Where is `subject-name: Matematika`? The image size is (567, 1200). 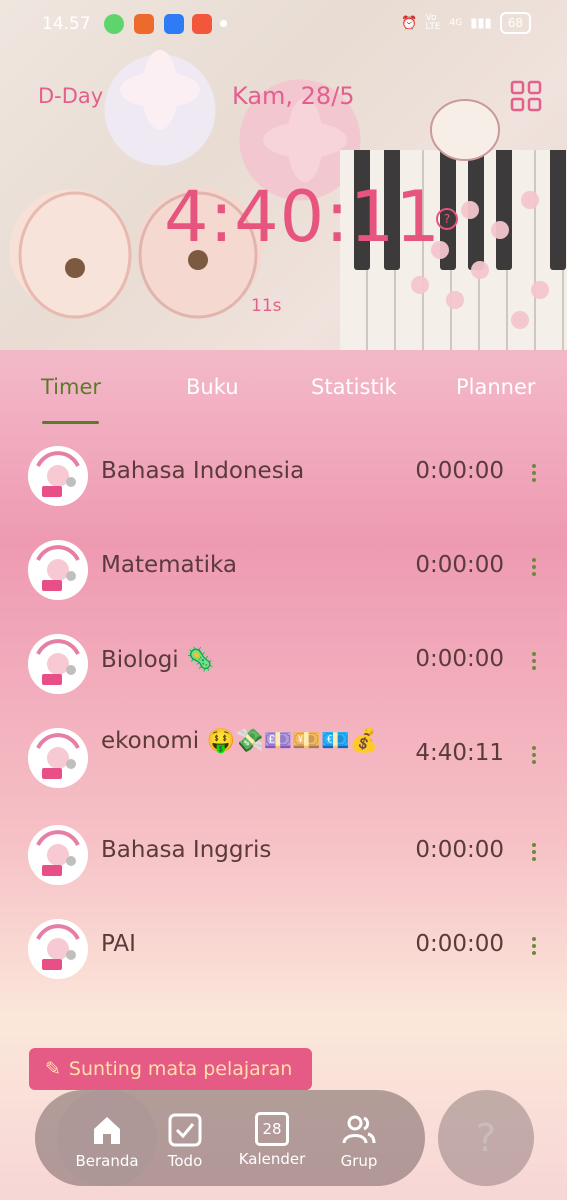
subject-name: Matematika is located at coordinates (169, 565).